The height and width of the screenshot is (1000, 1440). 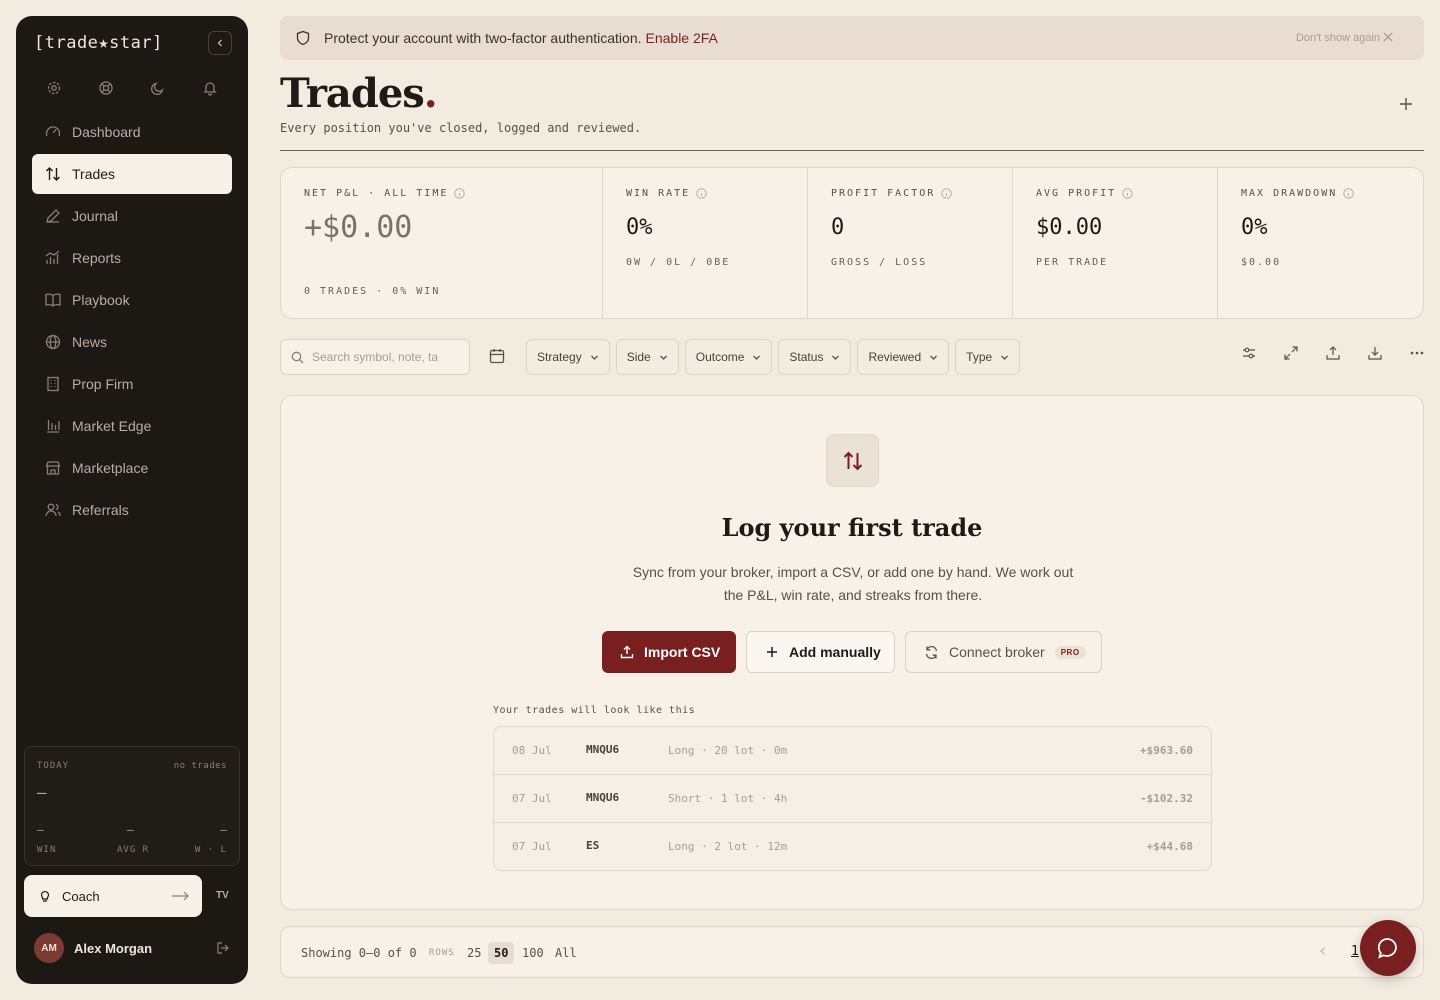 I want to click on logout-button, so click(x=223, y=950).